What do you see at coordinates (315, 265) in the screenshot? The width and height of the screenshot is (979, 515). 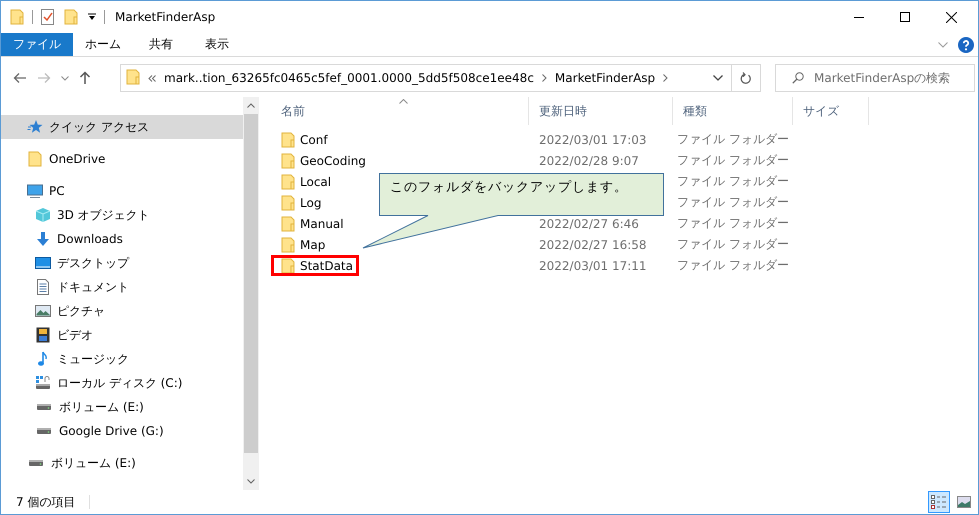 I see `folder-name: StatData` at bounding box center [315, 265].